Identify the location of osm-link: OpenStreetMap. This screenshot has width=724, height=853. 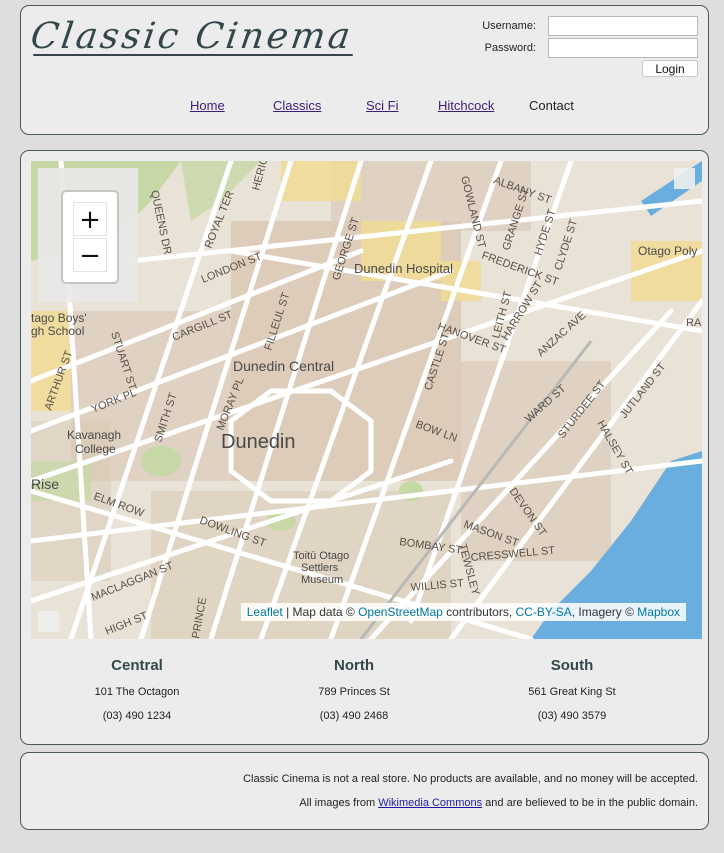
(400, 612).